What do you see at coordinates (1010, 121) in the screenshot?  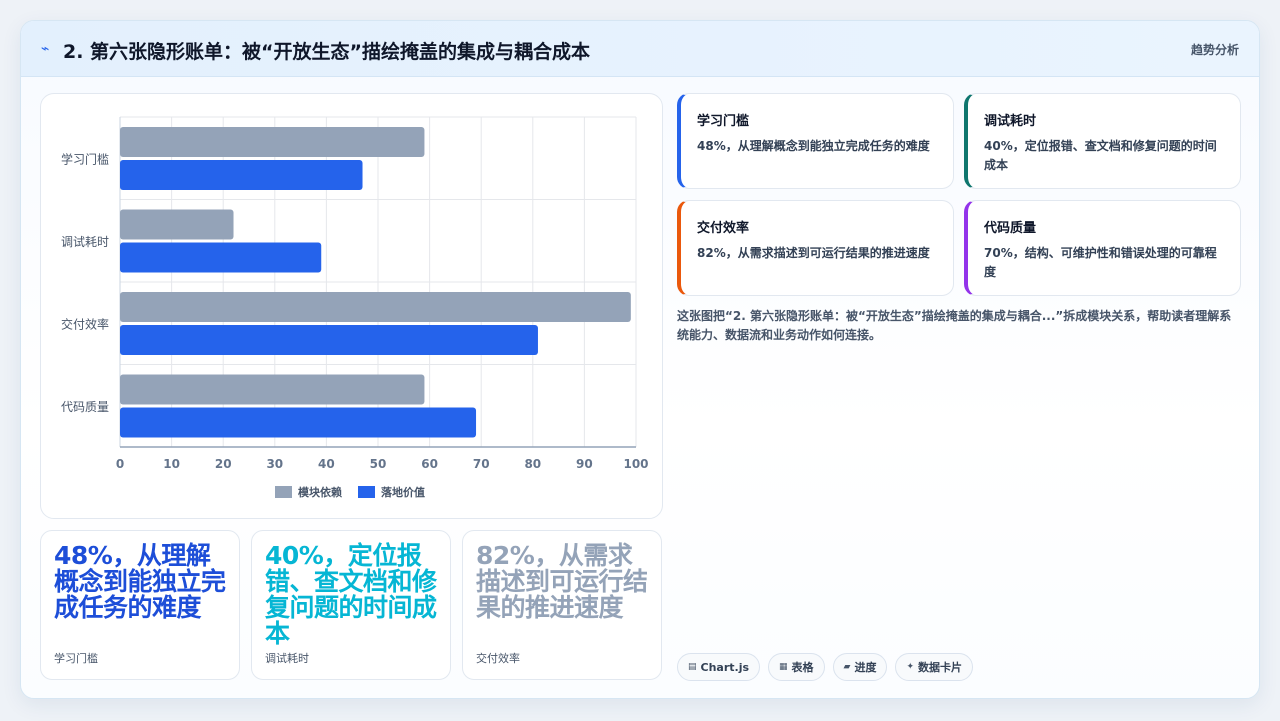 I see `info-card-title: 调试耗时` at bounding box center [1010, 121].